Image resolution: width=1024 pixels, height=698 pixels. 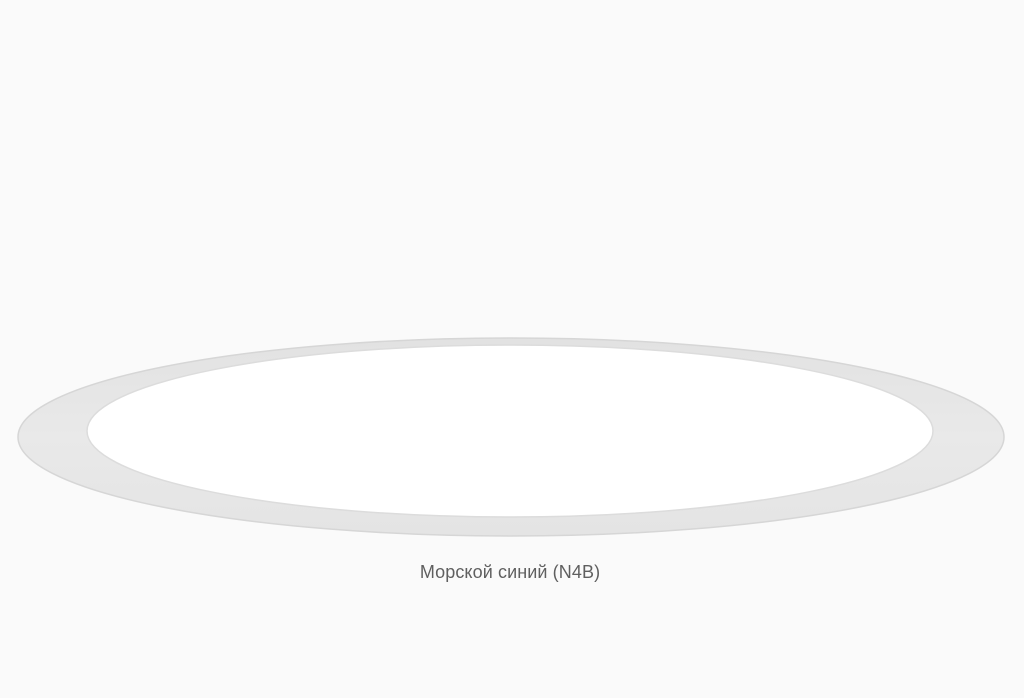 What do you see at coordinates (510, 572) in the screenshot?
I see `color-variant-caption: Морской синий (N4B)` at bounding box center [510, 572].